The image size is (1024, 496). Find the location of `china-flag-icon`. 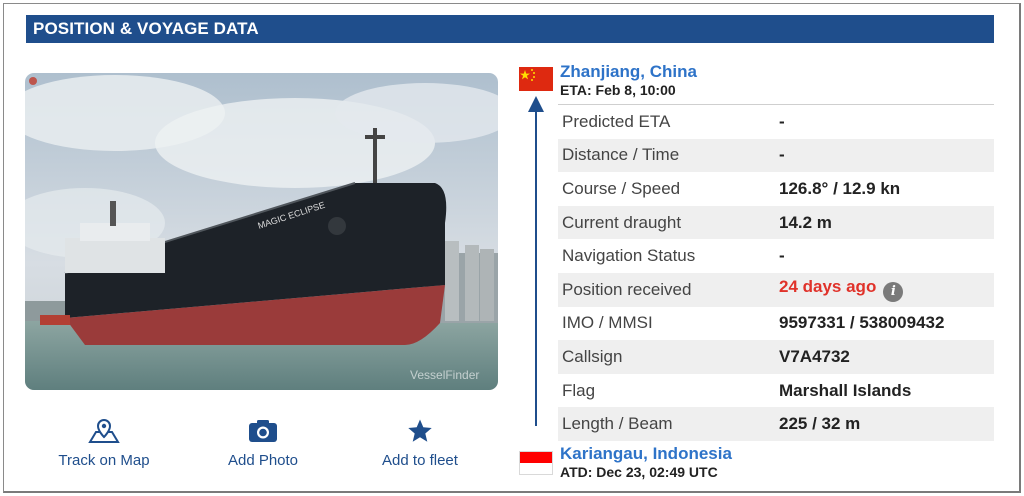

china-flag-icon is located at coordinates (536, 79).